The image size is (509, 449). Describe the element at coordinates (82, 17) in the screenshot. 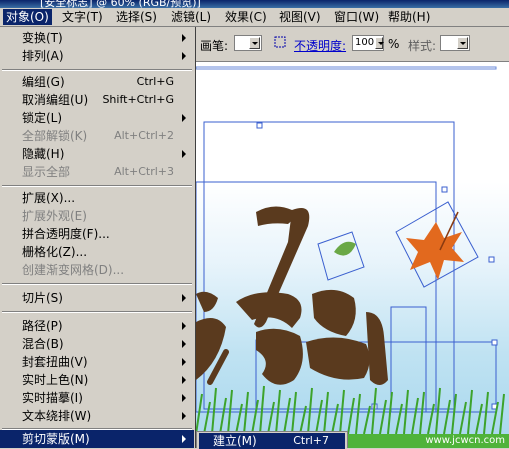

I see `menu-type: 文字(T)` at that location.